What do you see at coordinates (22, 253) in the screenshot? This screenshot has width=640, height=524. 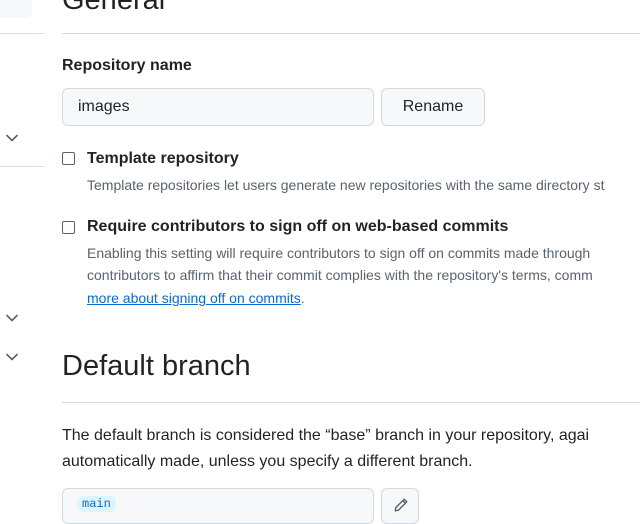 I see `settings-sidebar` at bounding box center [22, 253].